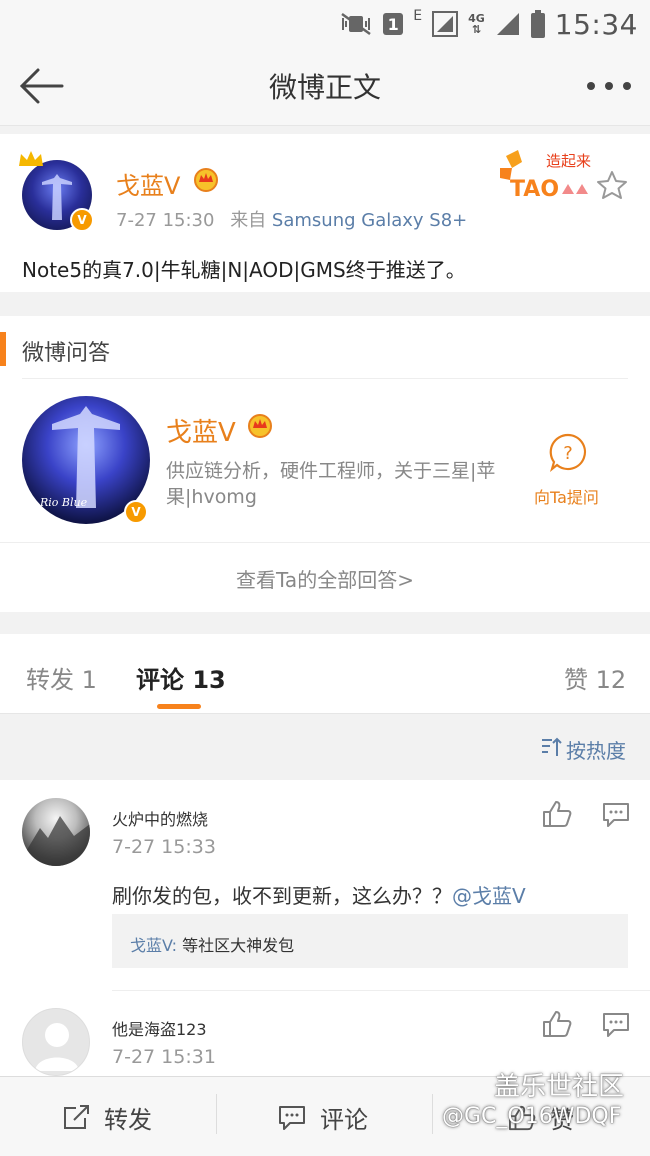 This screenshot has height=1156, width=650. I want to click on qa-name: 戈蓝V, so click(201, 430).